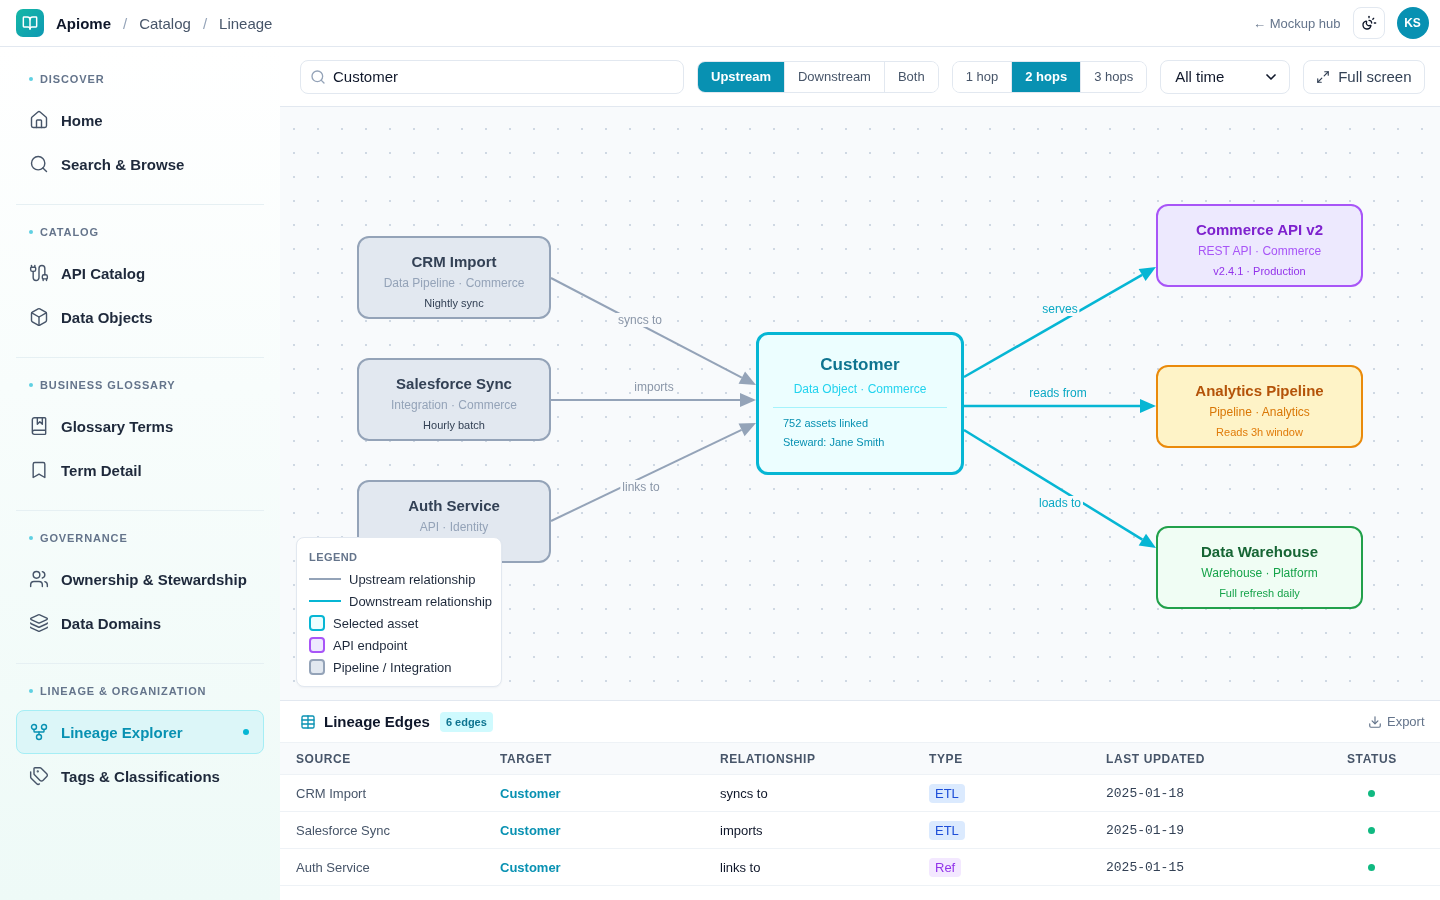  I want to click on hub-link: ← Mockup hub, so click(1297, 23).